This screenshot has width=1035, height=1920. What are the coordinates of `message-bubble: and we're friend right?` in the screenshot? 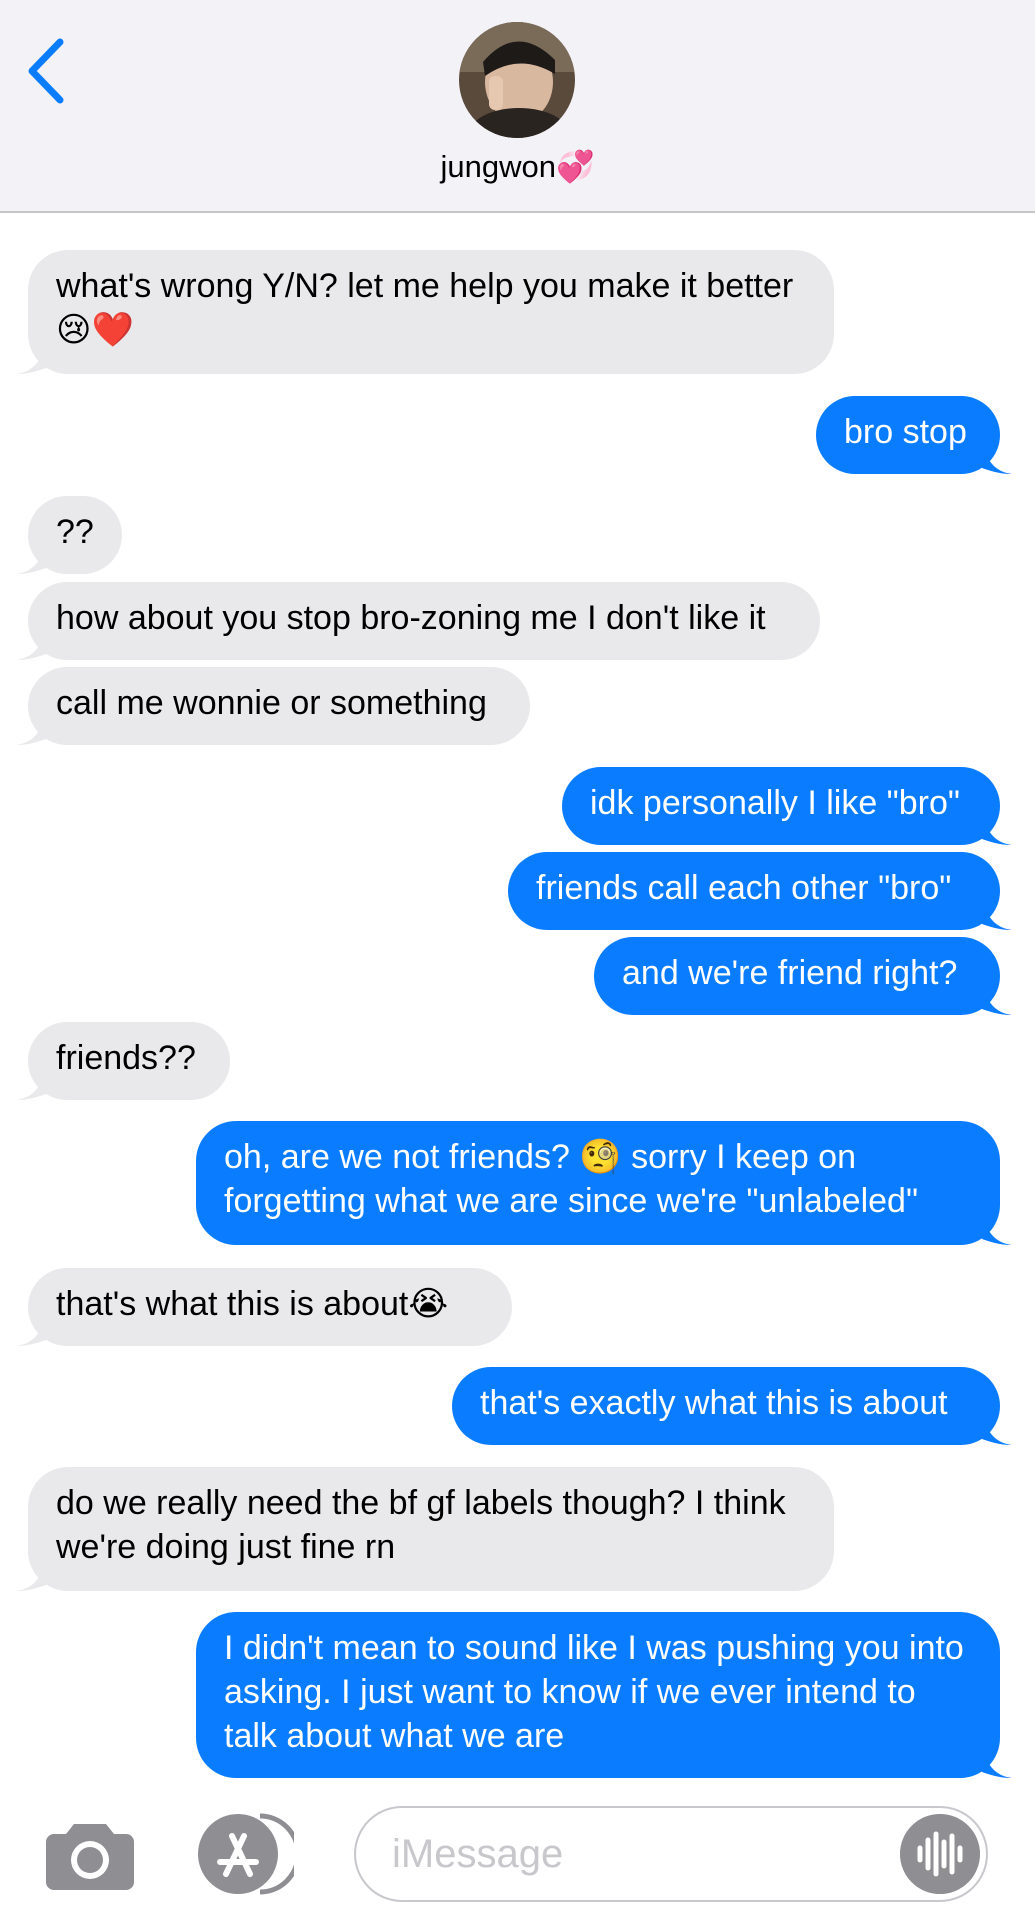 It's located at (803, 976).